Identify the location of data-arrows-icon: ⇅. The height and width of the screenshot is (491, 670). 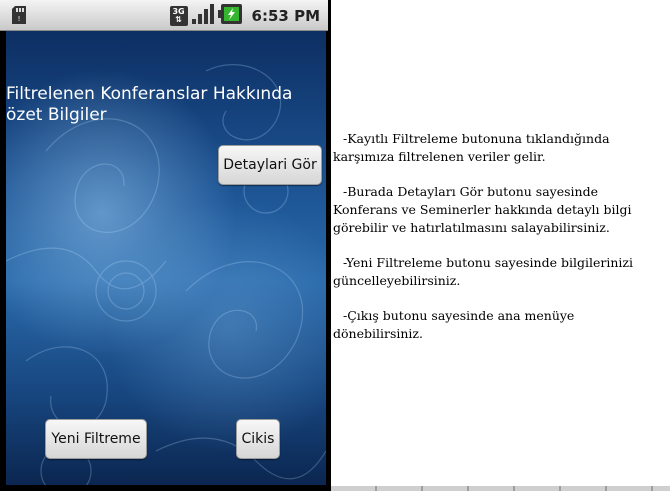
(178, 19).